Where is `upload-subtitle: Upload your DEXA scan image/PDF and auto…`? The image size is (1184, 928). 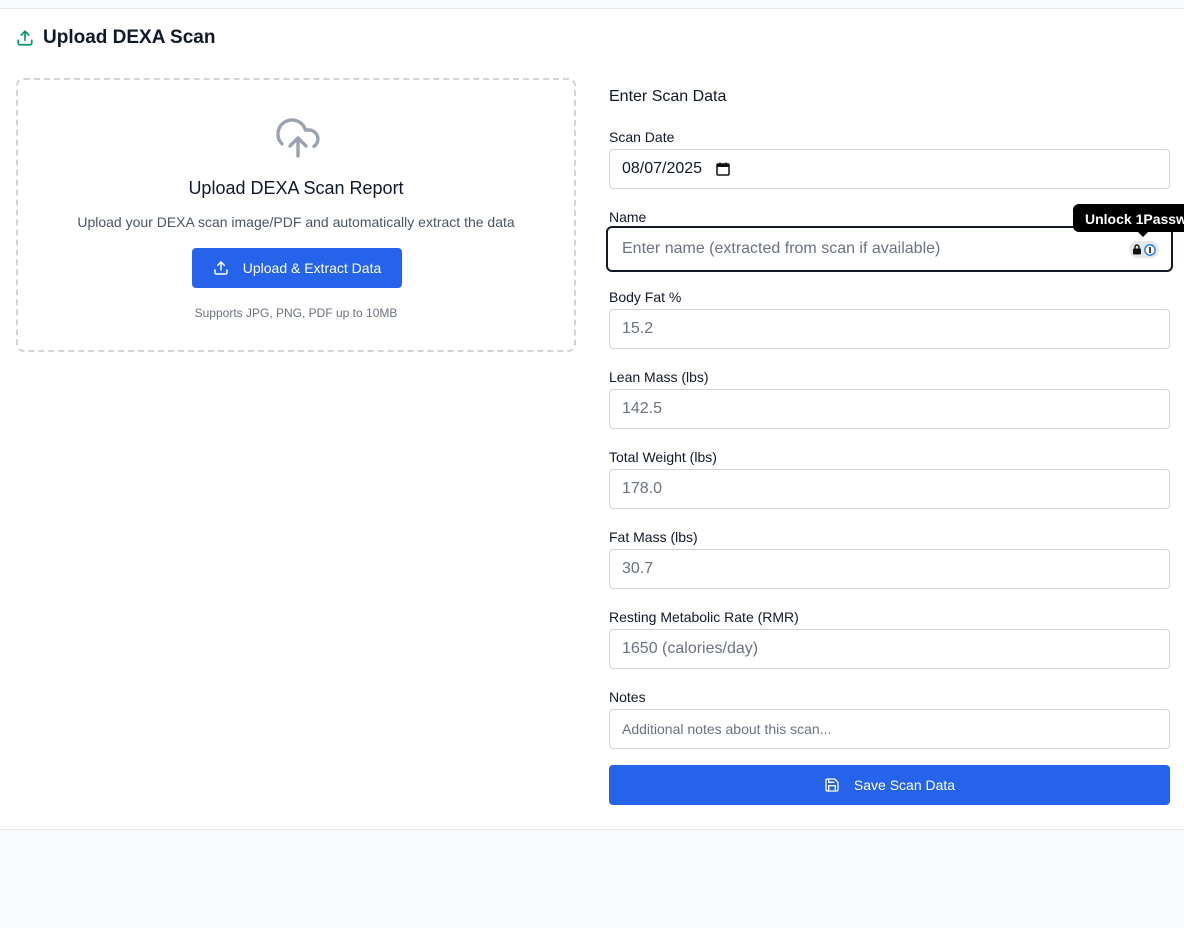 upload-subtitle: Upload your DEXA scan image/PDF and auto… is located at coordinates (296, 222).